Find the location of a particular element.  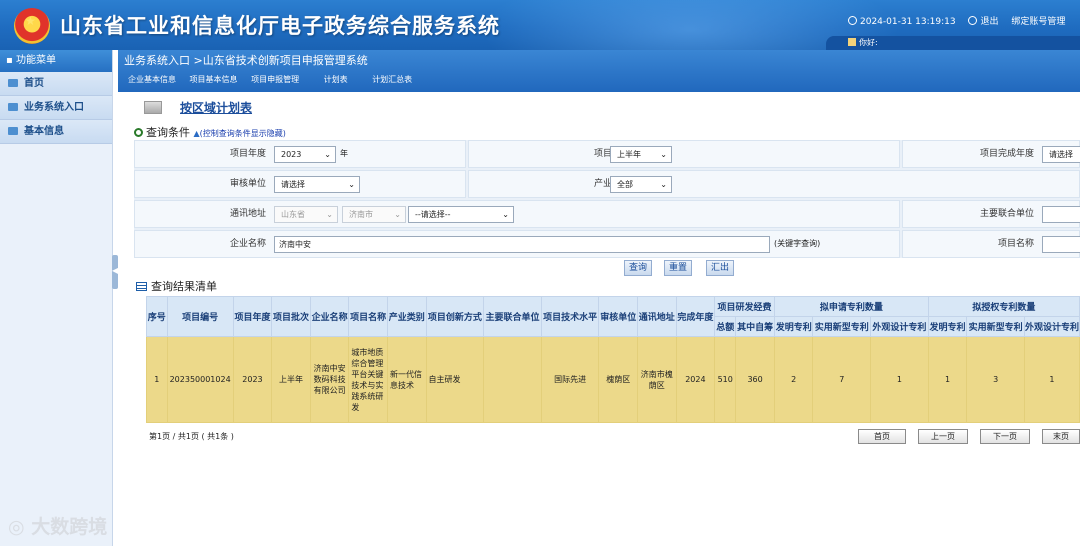

prev-page-button: 上一页 is located at coordinates (943, 436).